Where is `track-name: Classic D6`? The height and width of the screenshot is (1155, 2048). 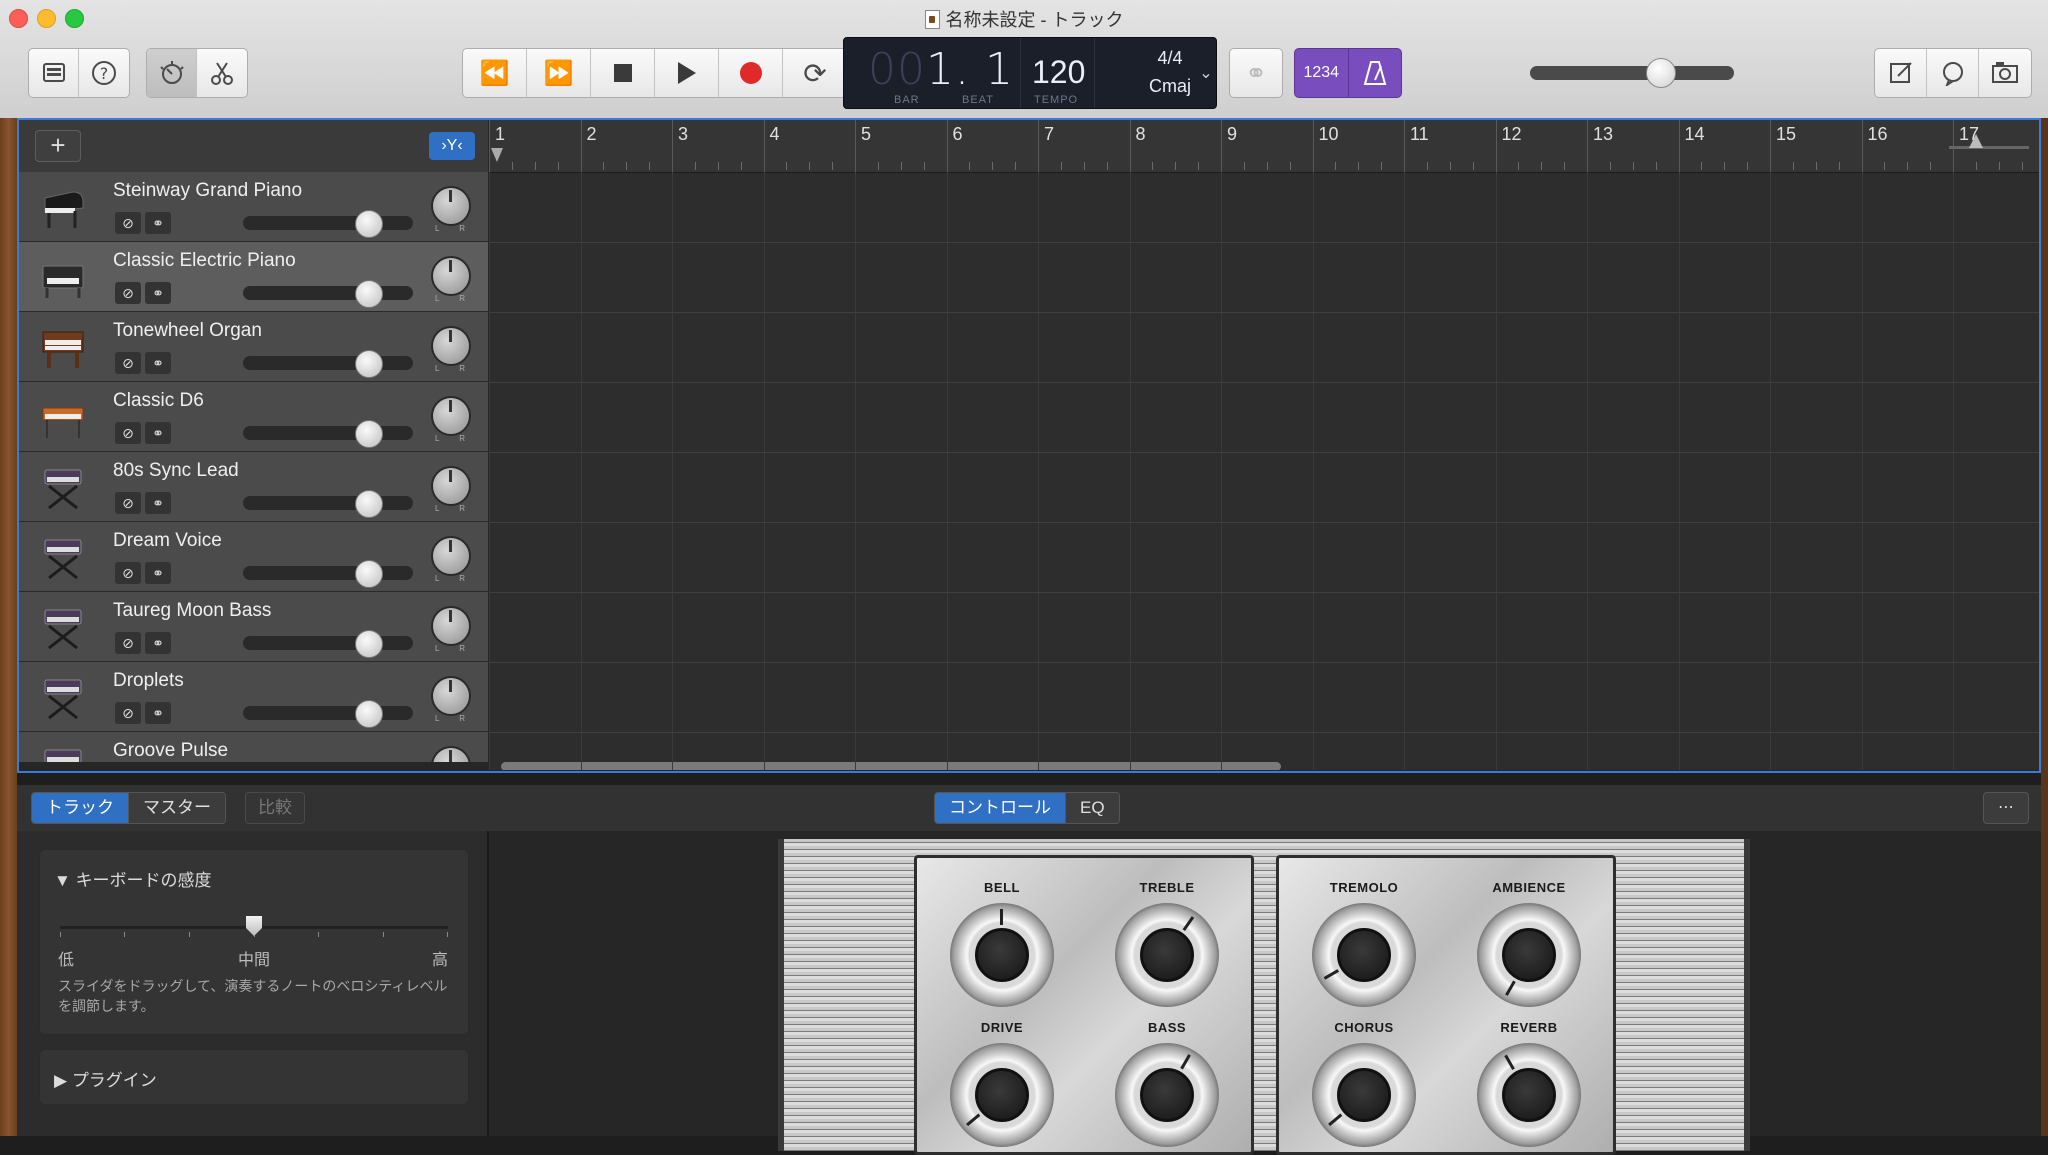
track-name: Classic D6 is located at coordinates (158, 401).